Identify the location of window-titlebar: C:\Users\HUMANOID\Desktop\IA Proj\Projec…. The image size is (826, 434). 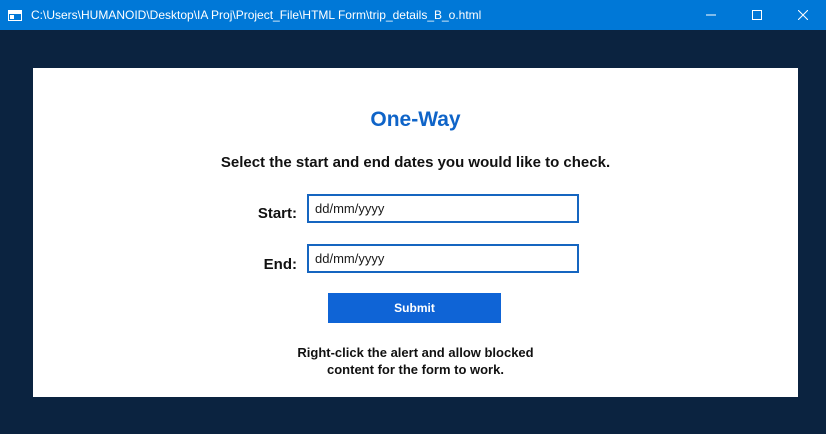
(413, 15).